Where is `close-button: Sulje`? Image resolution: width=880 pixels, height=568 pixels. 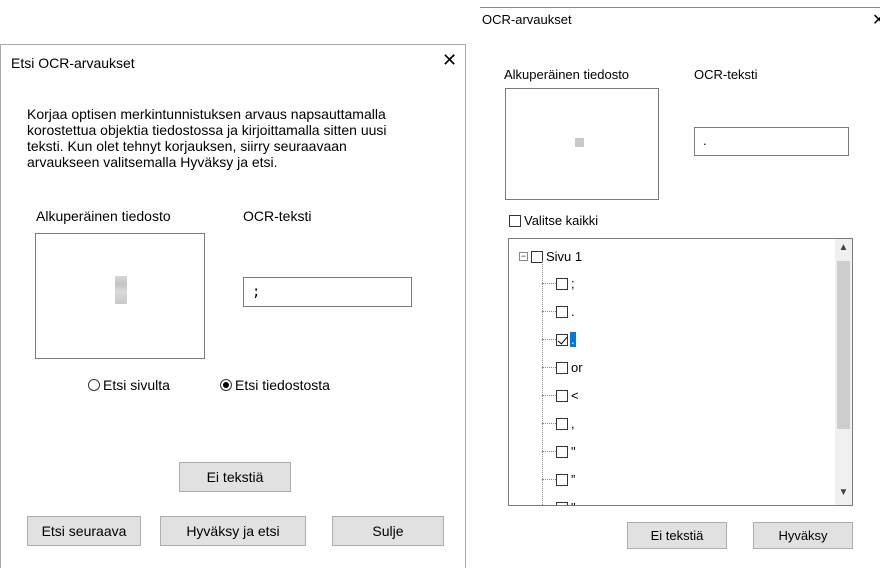 close-button: Sulje is located at coordinates (388, 531).